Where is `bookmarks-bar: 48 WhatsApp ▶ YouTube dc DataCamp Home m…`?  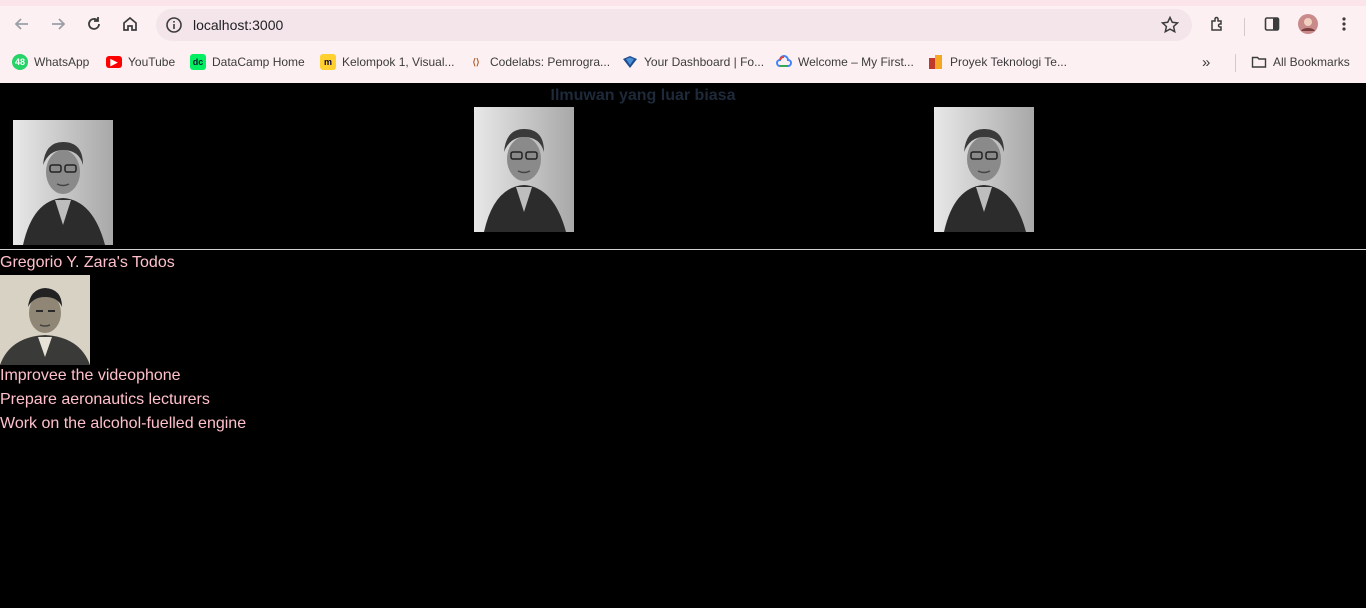 bookmarks-bar: 48 WhatsApp ▶ YouTube dc DataCamp Home m… is located at coordinates (683, 62).